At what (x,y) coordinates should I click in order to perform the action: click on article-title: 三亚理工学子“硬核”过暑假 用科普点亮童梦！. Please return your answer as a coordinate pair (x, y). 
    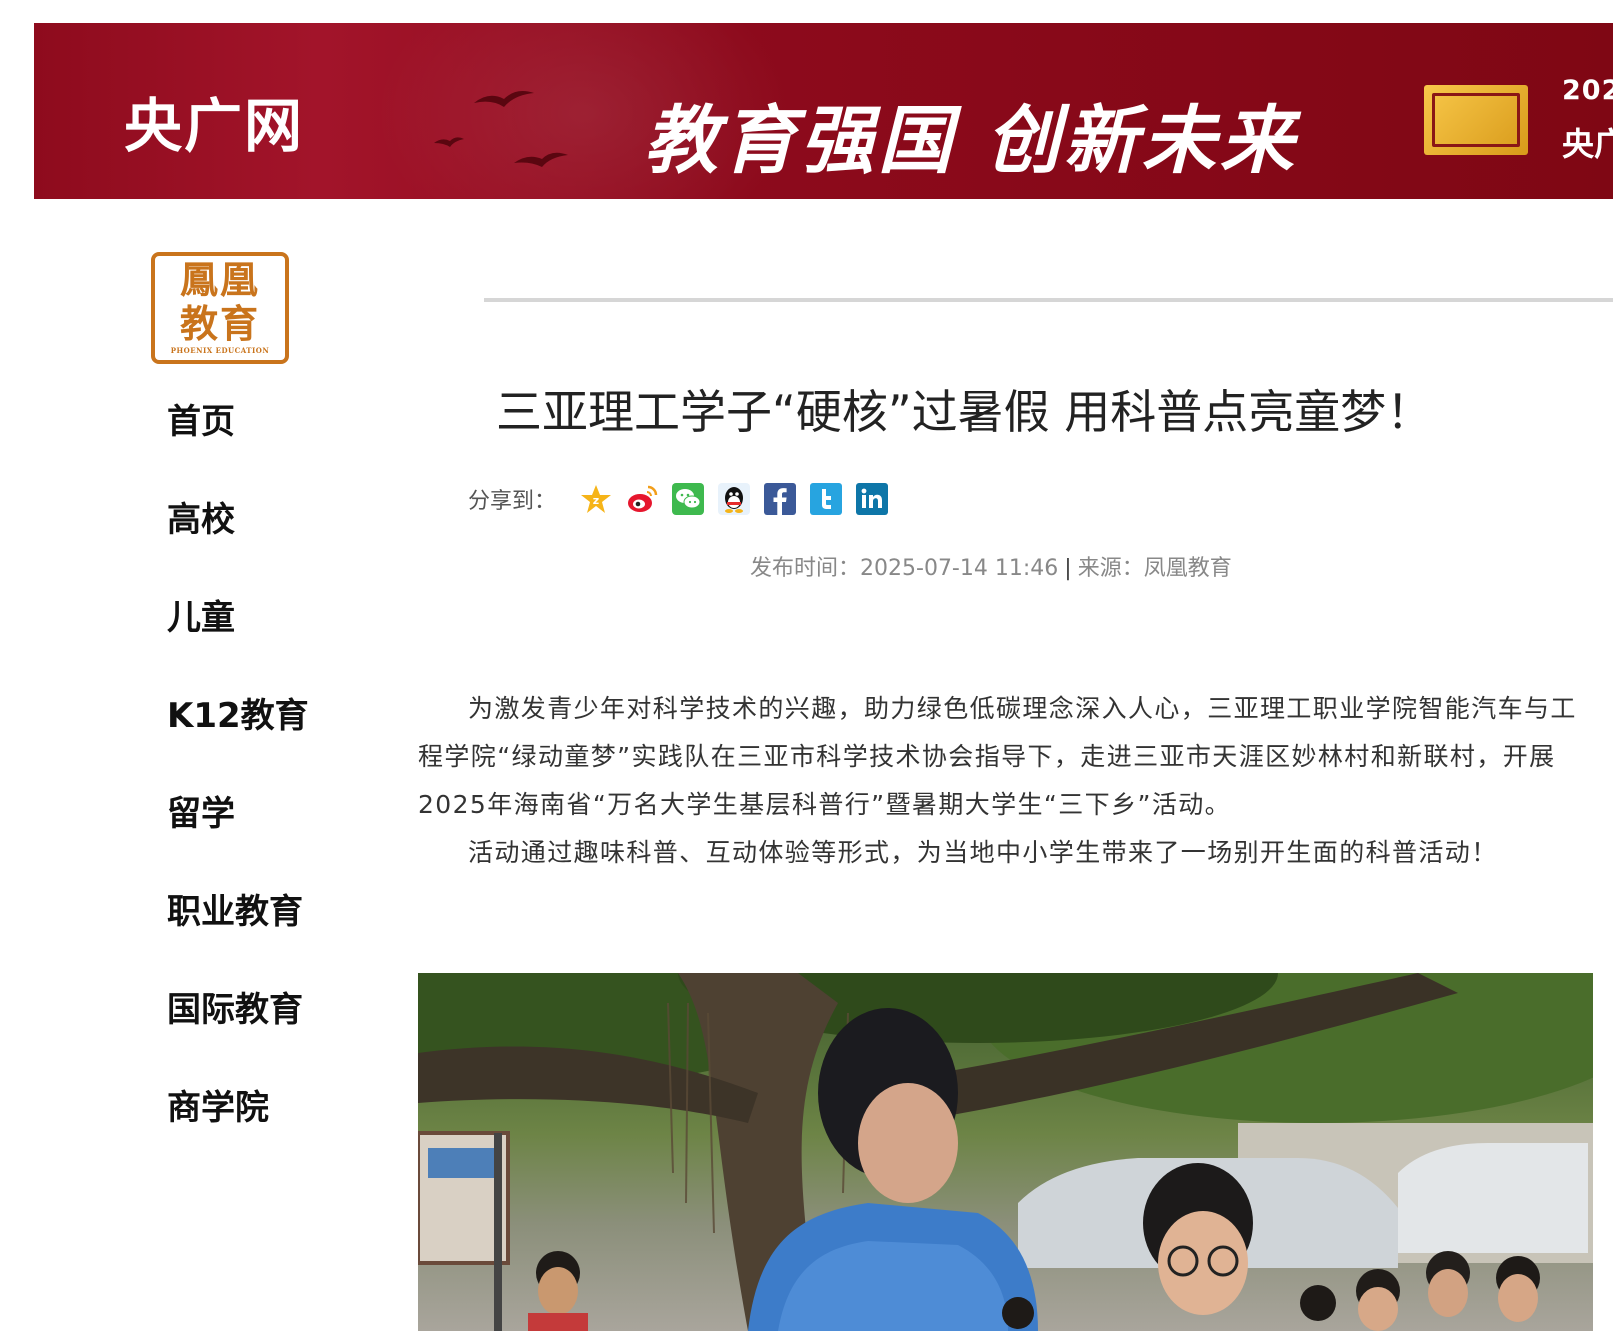
    Looking at the image, I should click on (964, 412).